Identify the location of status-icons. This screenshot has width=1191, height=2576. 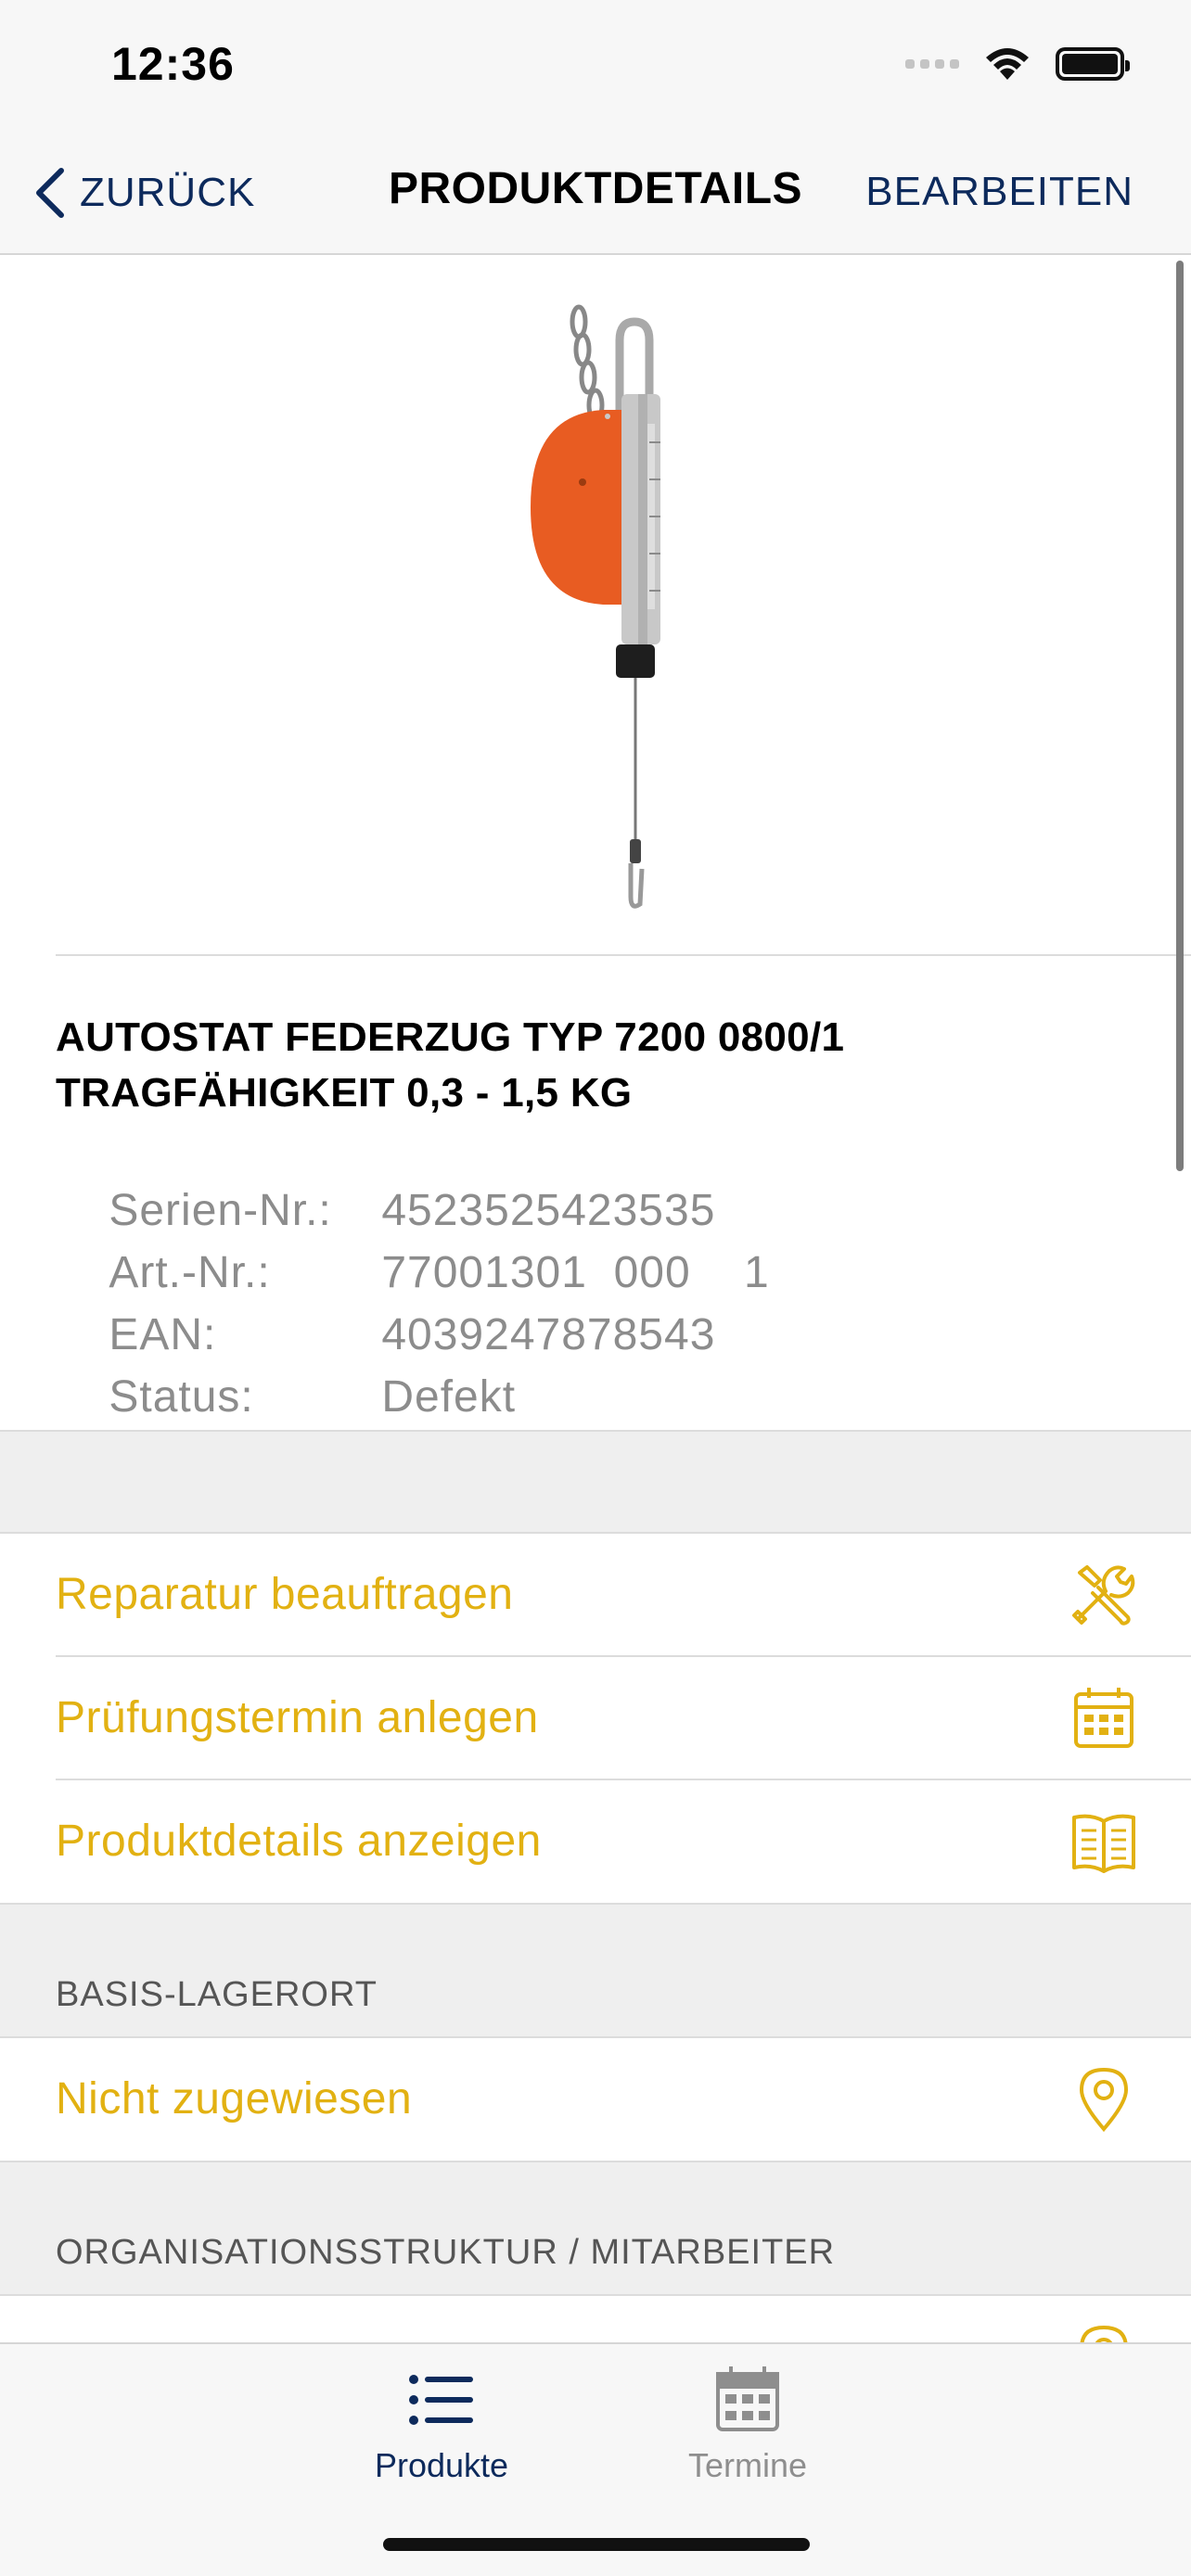
(1018, 64).